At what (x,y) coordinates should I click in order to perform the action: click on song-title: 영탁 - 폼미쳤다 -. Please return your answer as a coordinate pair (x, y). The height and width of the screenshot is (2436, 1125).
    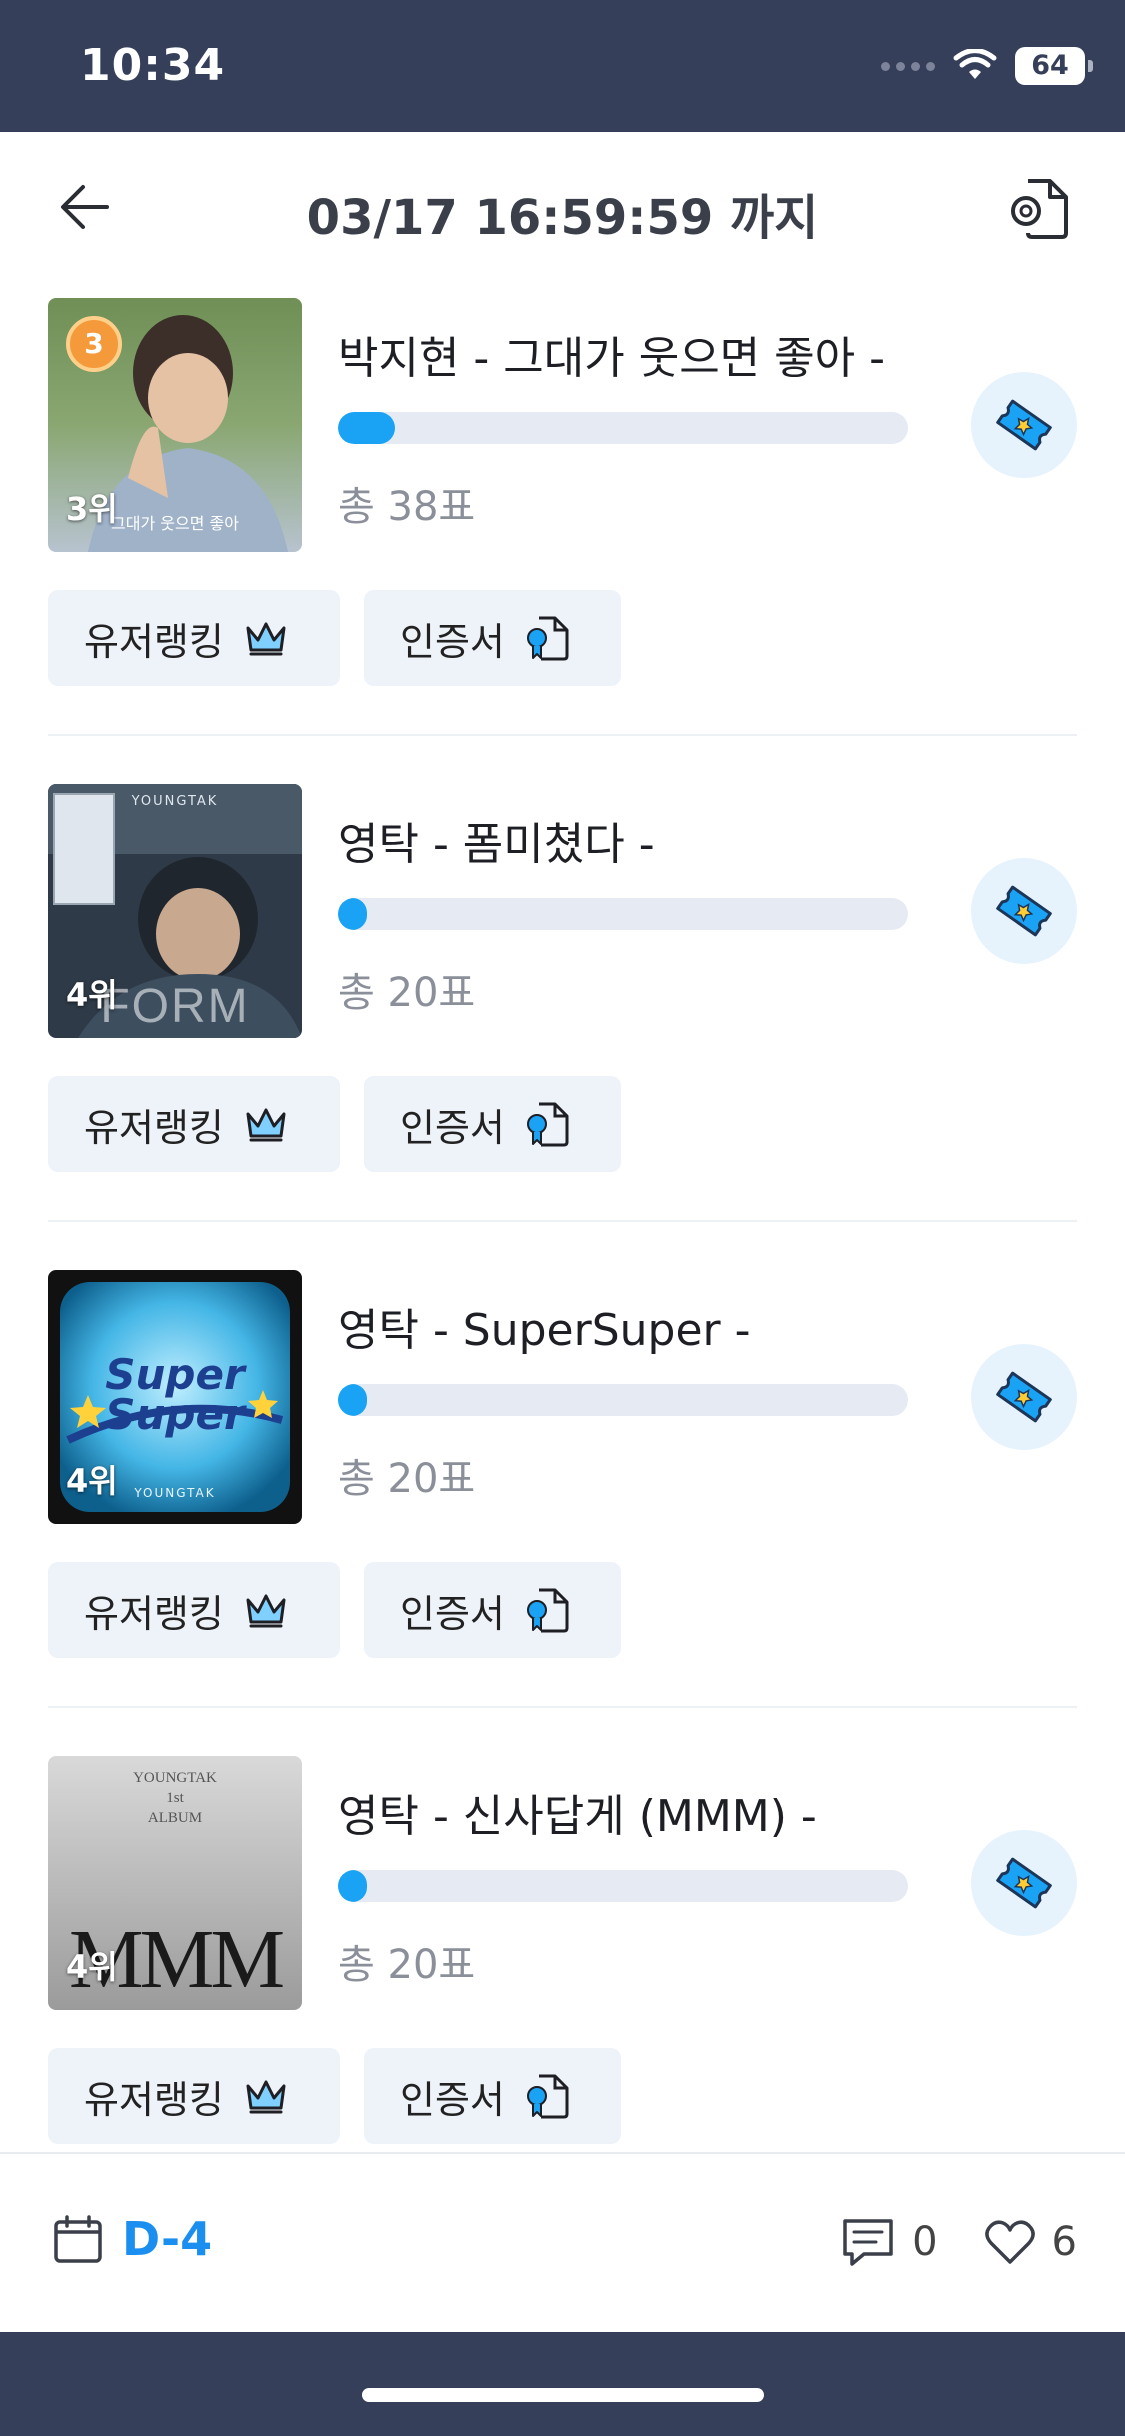
    Looking at the image, I should click on (496, 844).